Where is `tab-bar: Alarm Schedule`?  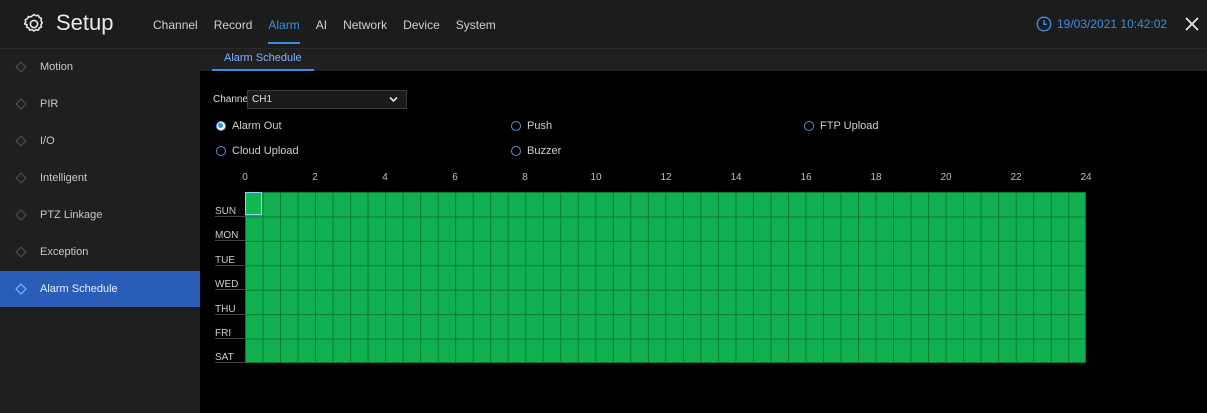
tab-bar: Alarm Schedule is located at coordinates (703, 60).